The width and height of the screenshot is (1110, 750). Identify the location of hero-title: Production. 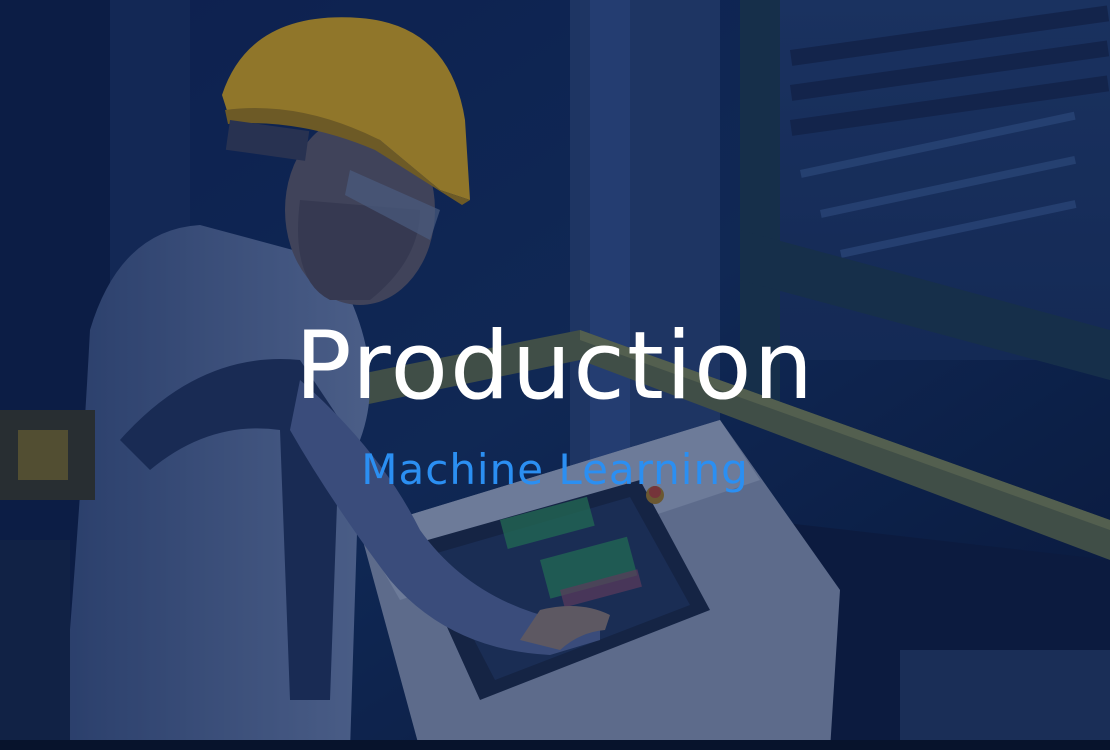
(555, 366).